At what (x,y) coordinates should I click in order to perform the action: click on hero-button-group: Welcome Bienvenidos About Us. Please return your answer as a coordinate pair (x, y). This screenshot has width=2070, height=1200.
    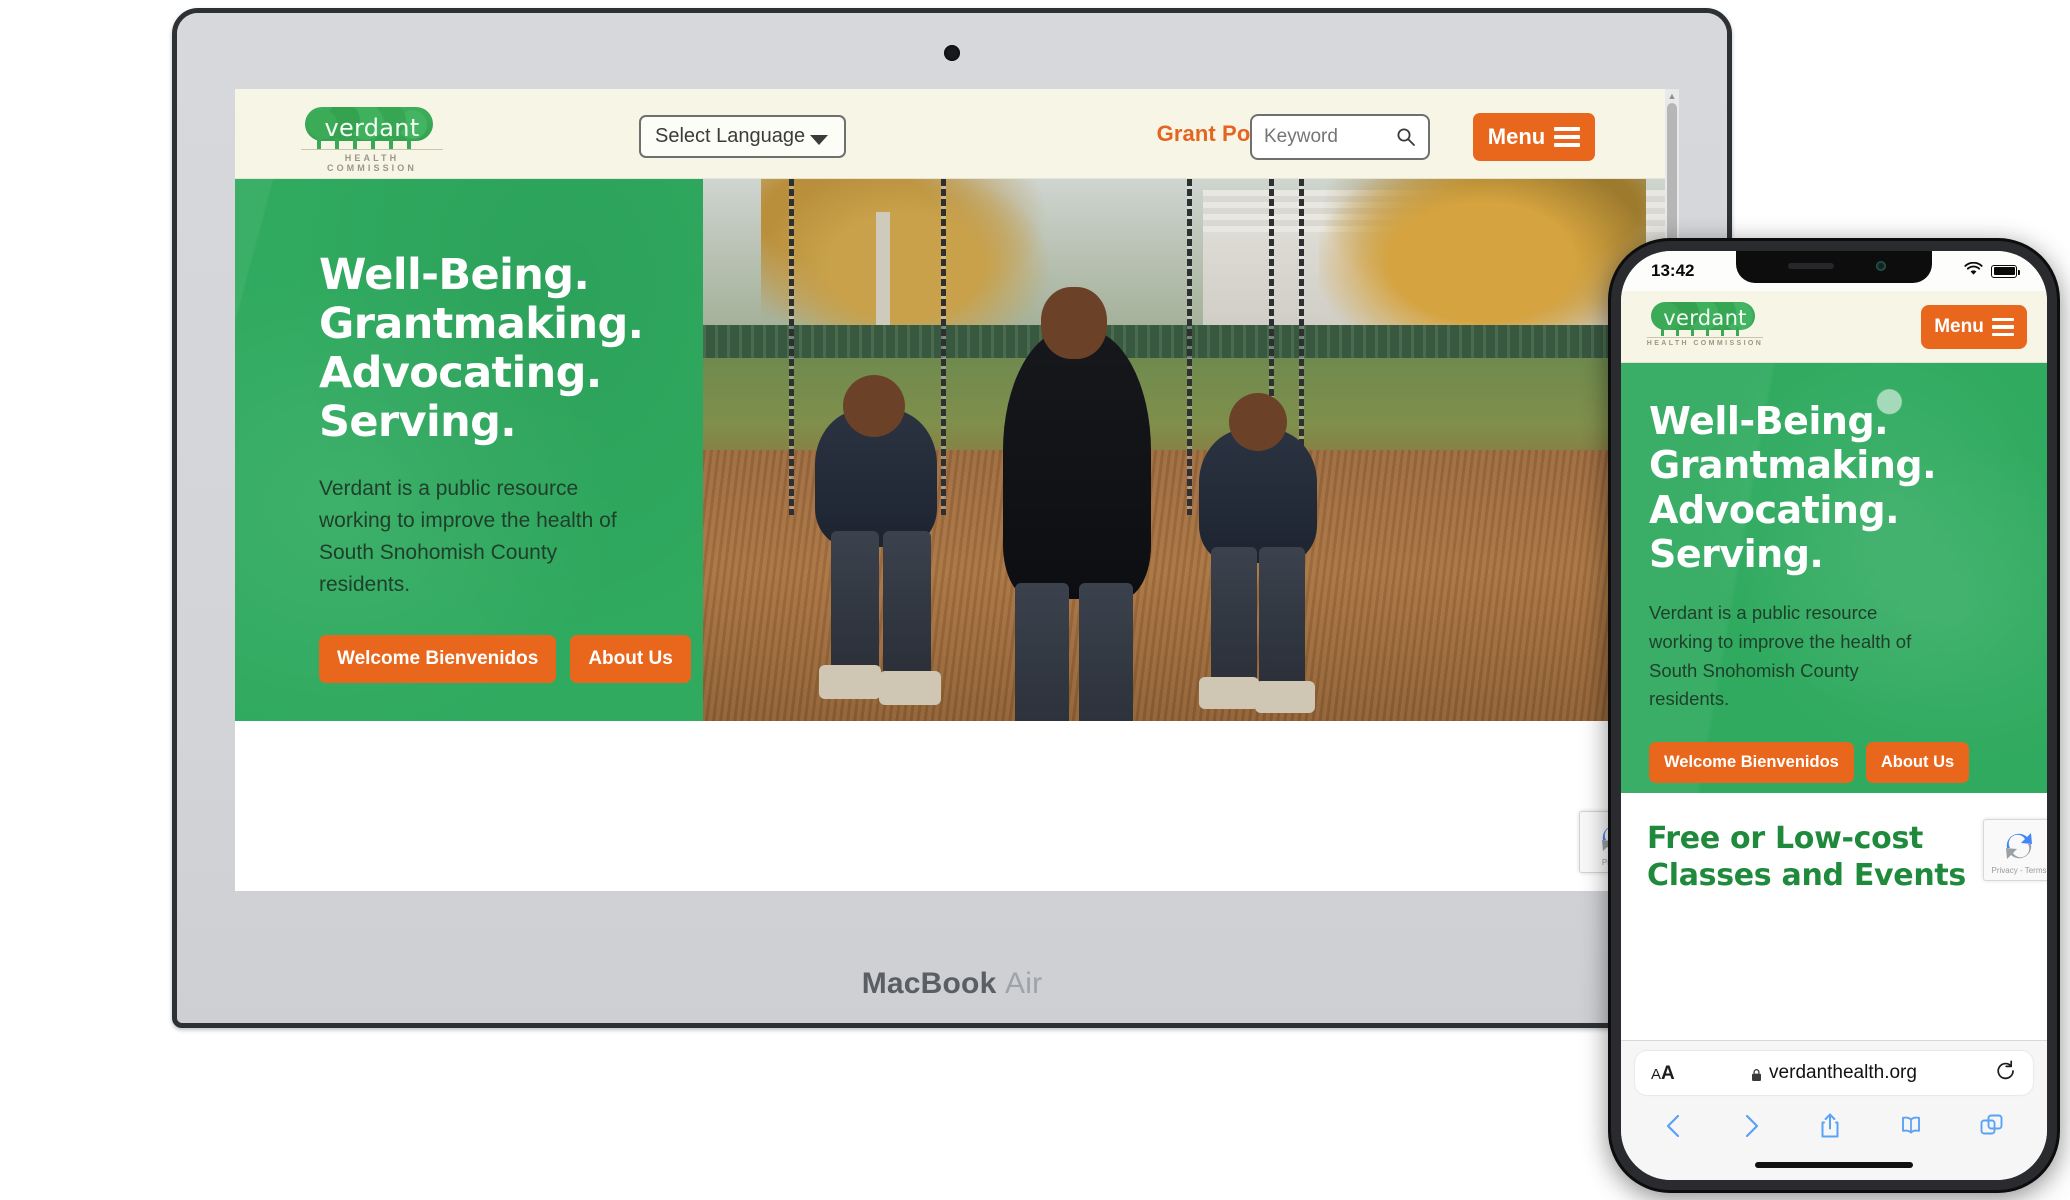
    Looking at the image, I should click on (511, 658).